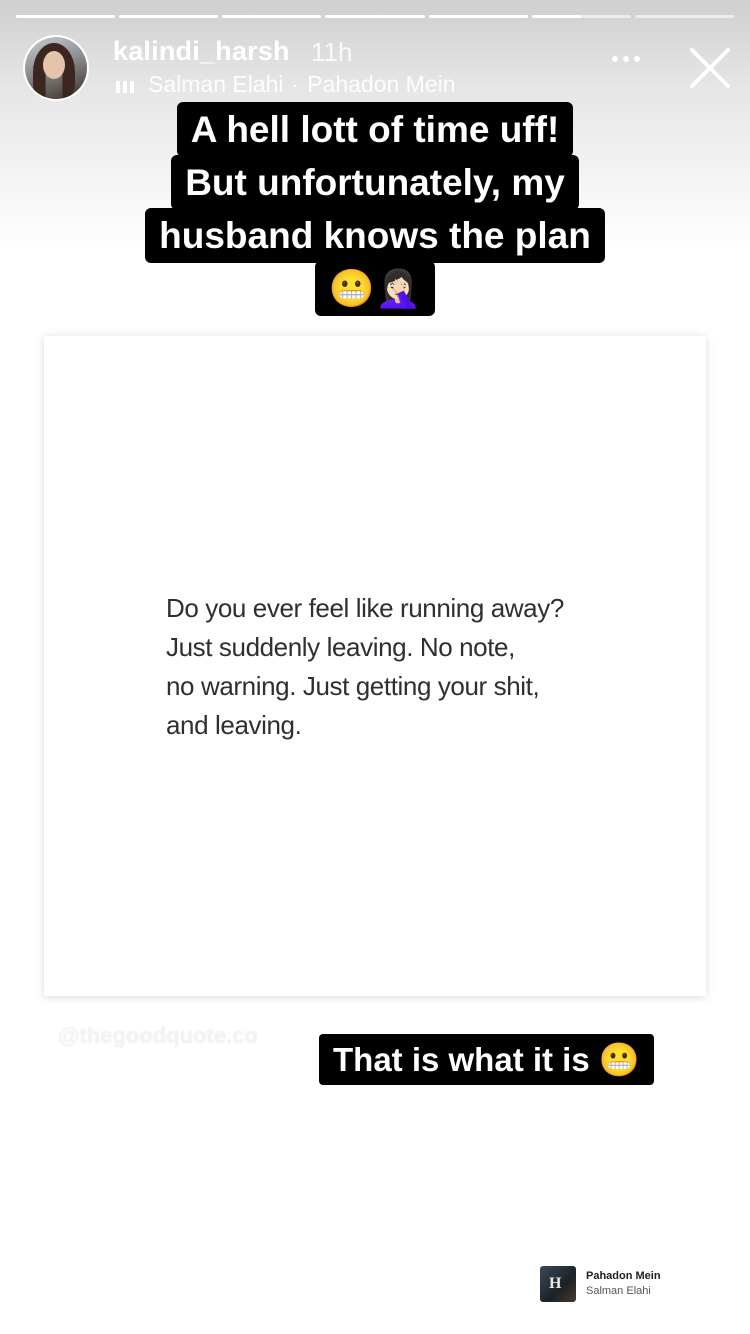 This screenshot has width=750, height=1334. I want to click on caption-sticker-bottom: That is what it is 😬, so click(486, 1059).